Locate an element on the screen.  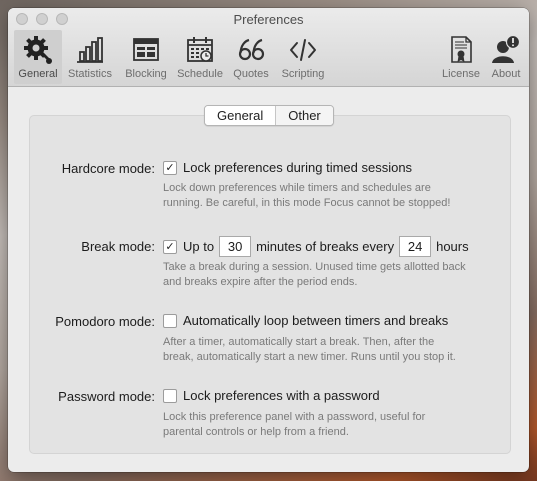
quote-icon is located at coordinates (251, 50).